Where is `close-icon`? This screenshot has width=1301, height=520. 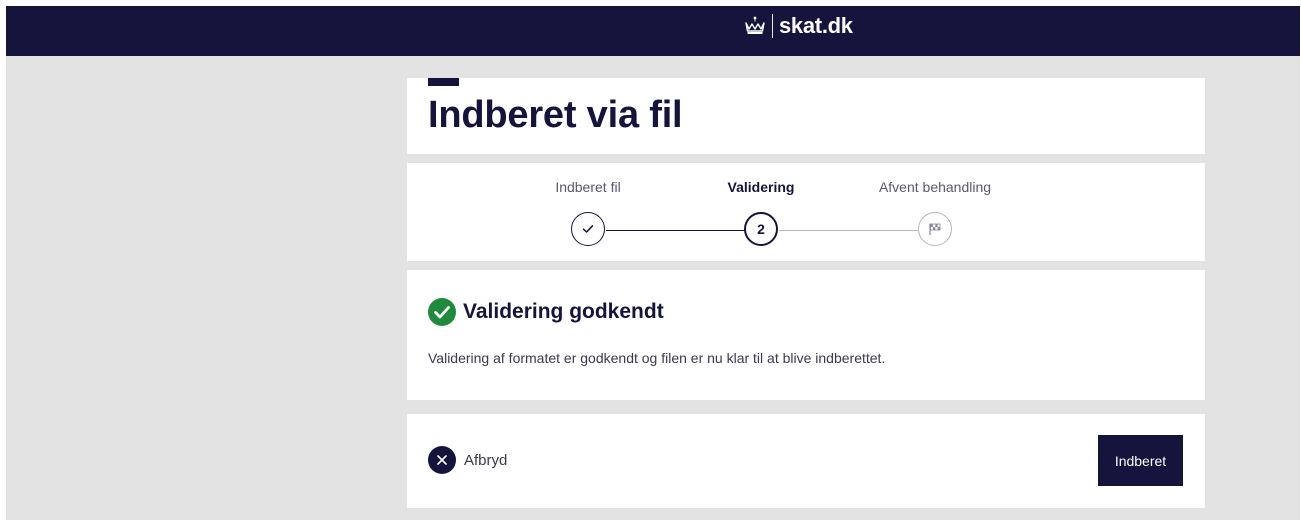 close-icon is located at coordinates (442, 460).